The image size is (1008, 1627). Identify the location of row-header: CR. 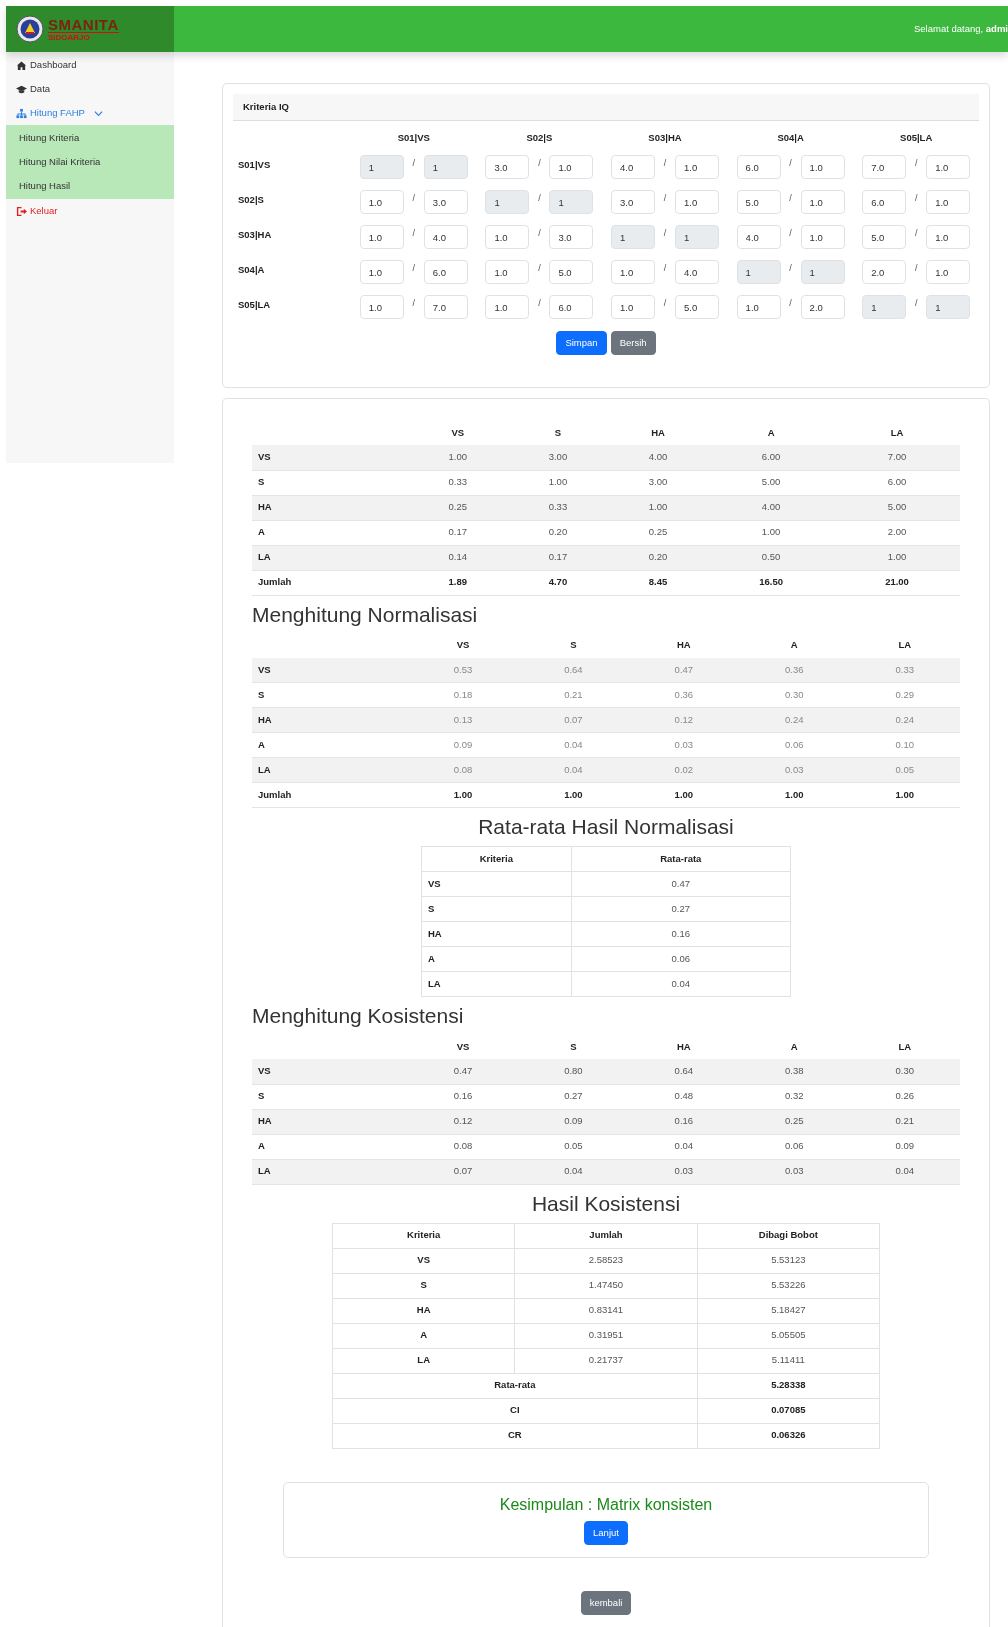
(515, 1435).